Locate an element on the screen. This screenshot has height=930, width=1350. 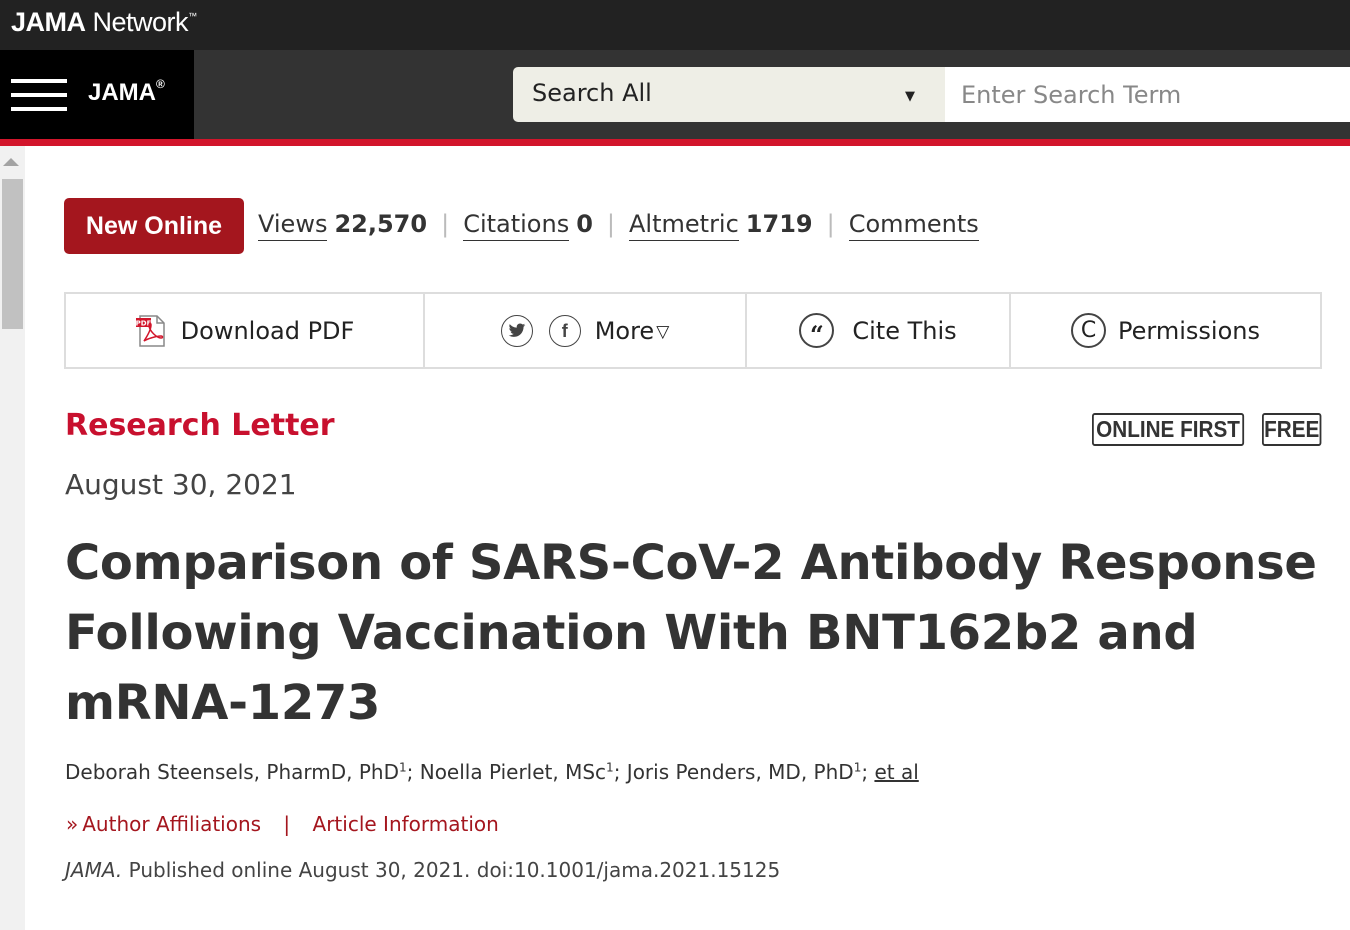
metric-label: Views is located at coordinates (293, 225).